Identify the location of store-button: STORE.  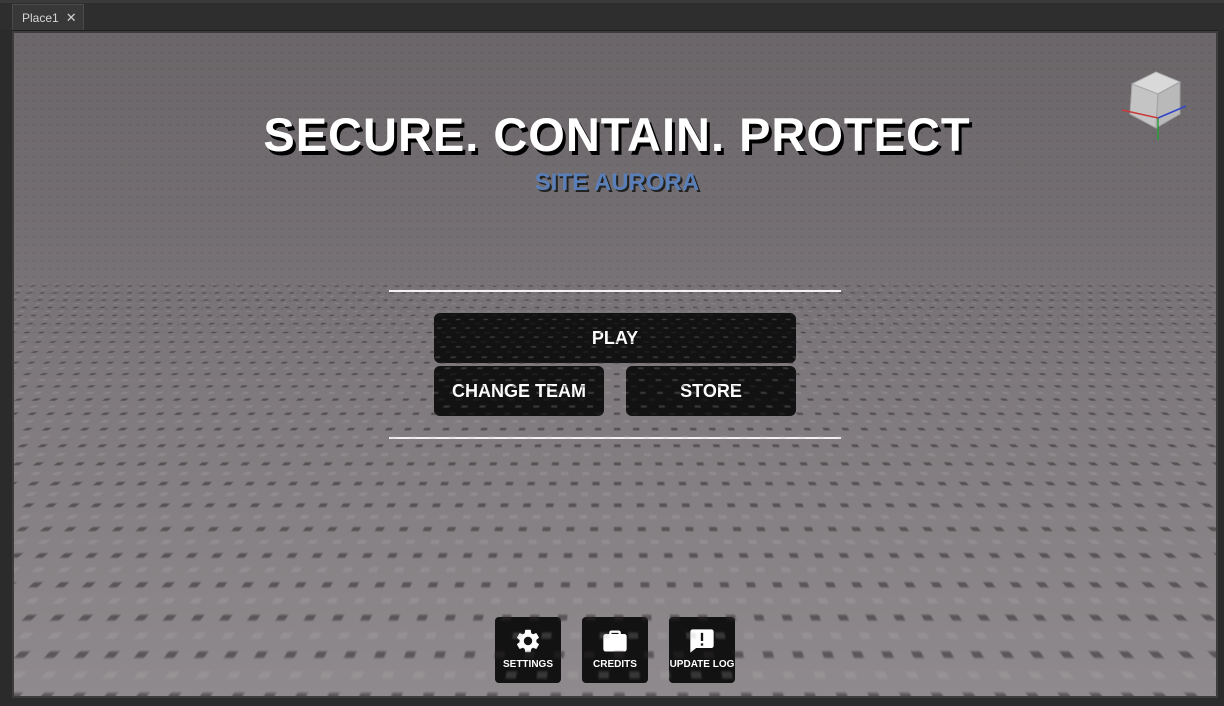
(711, 391).